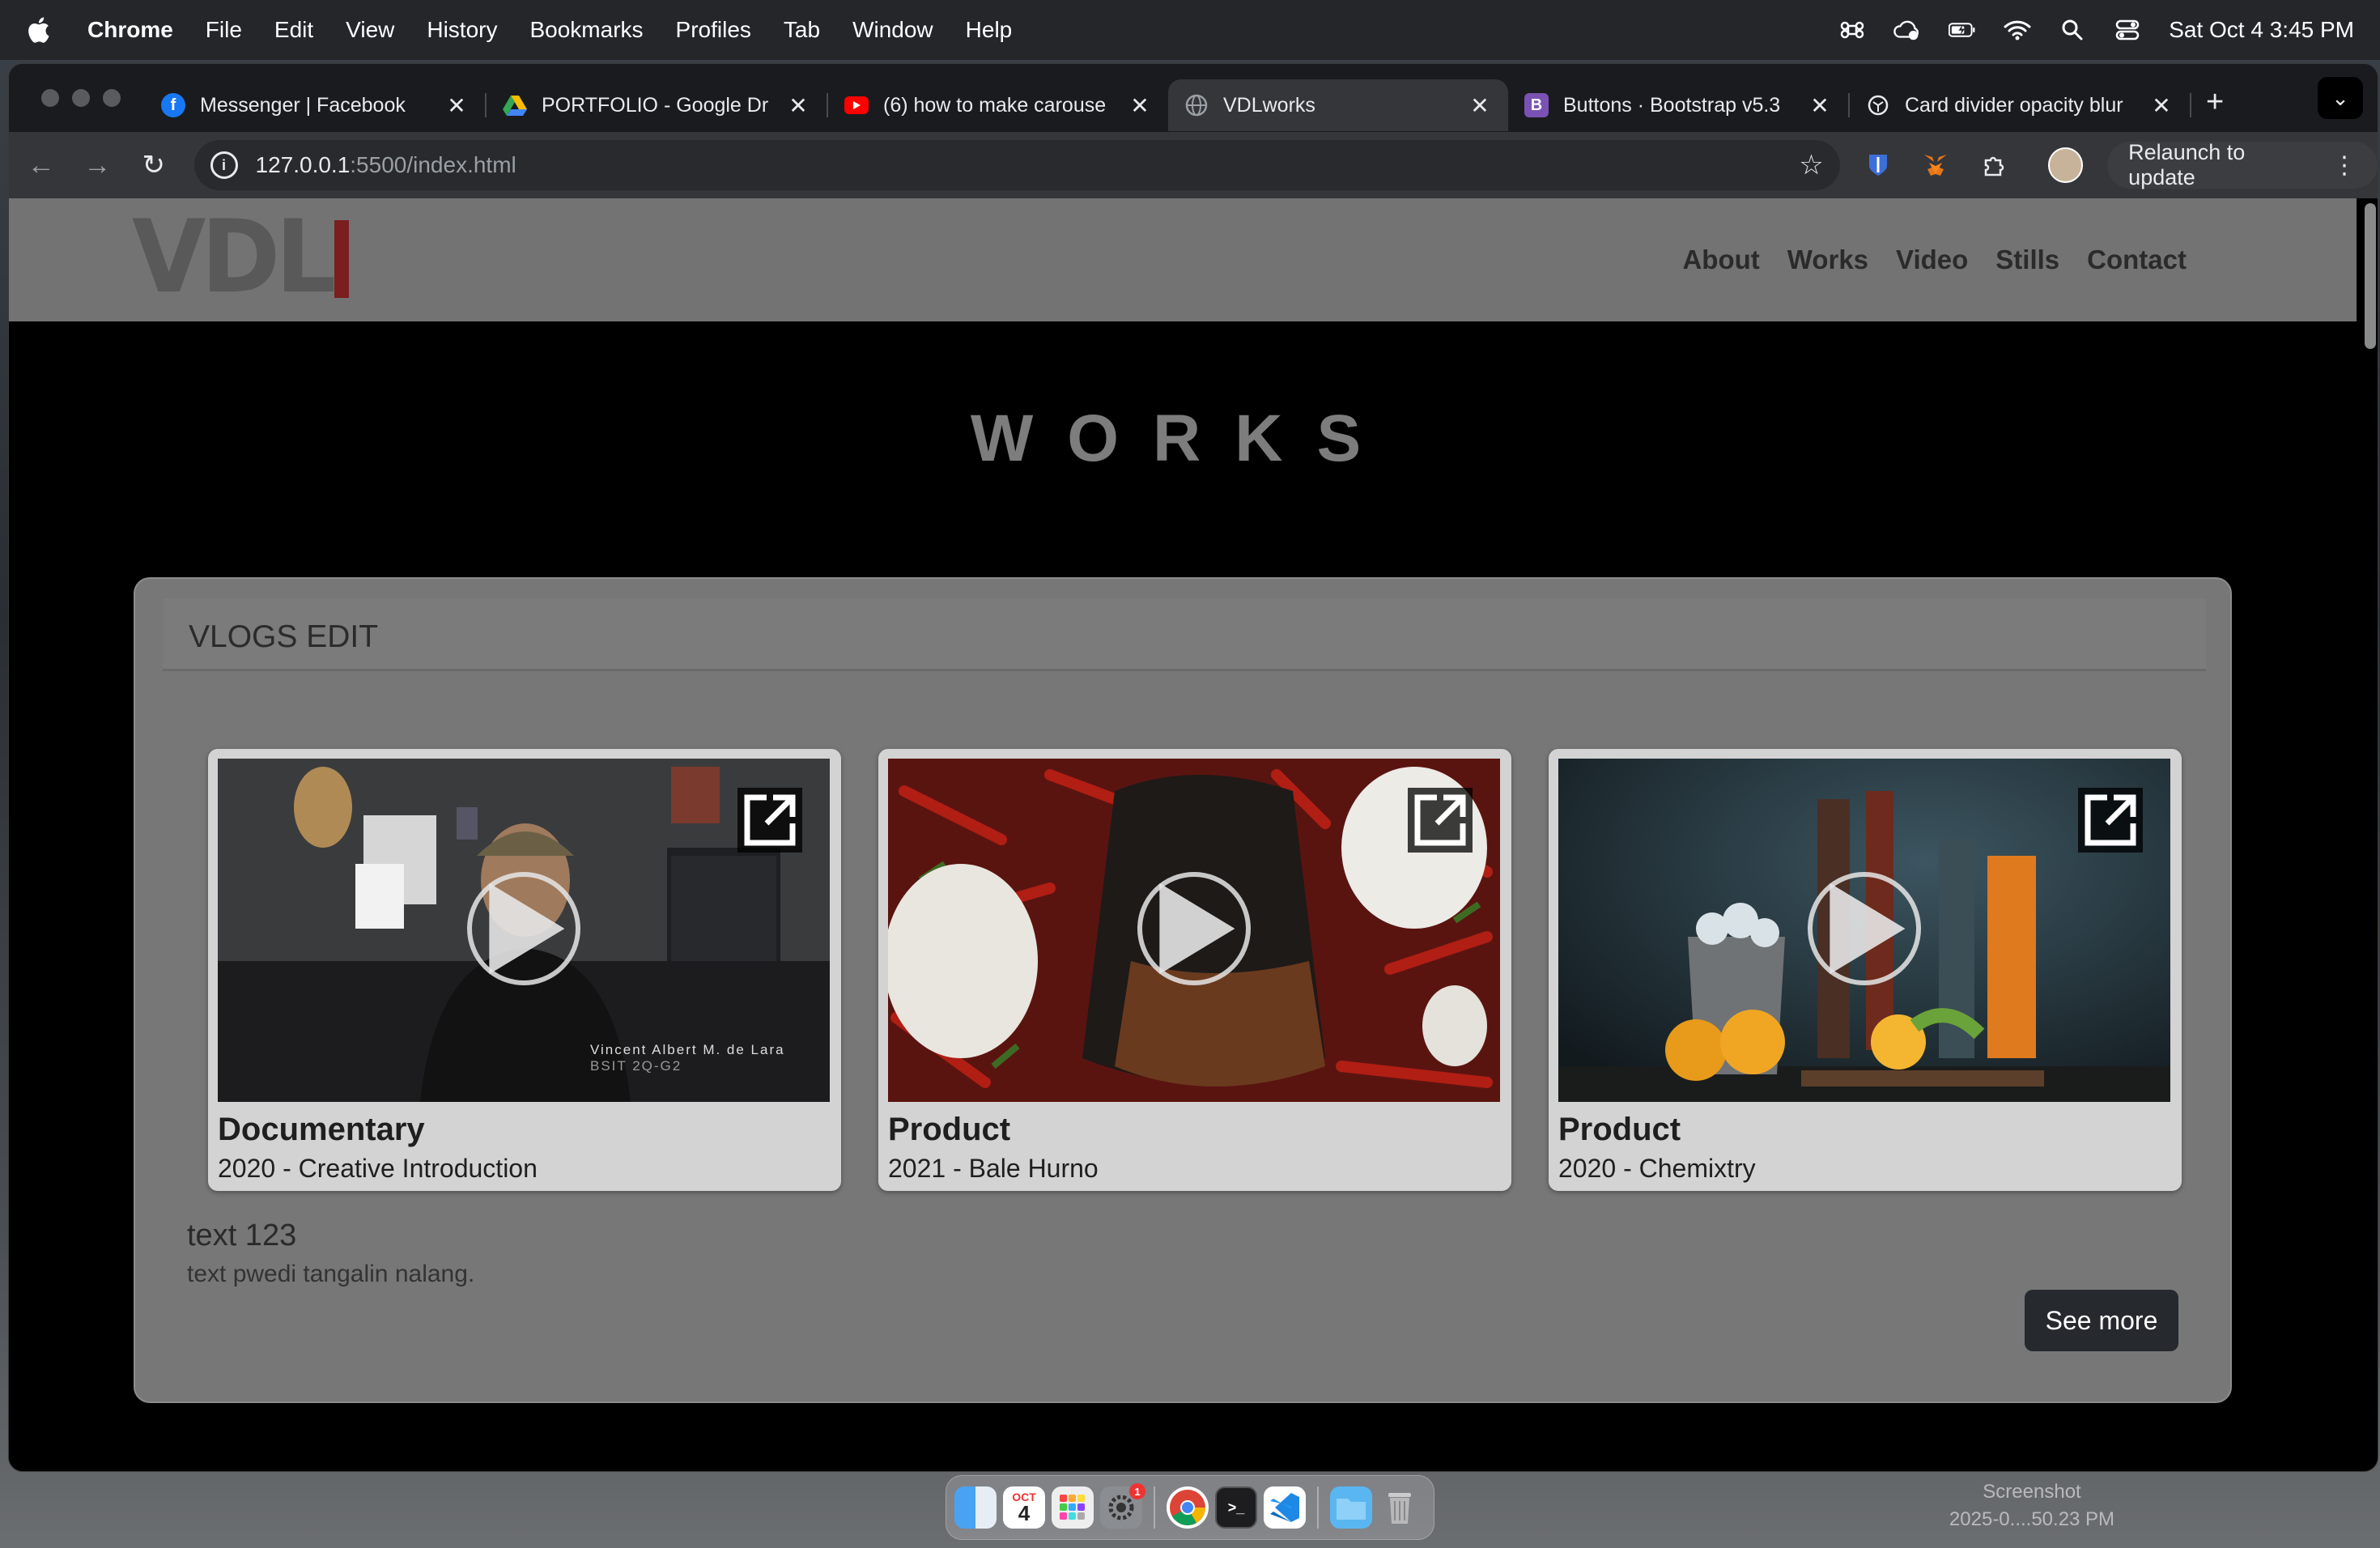  What do you see at coordinates (98, 165) in the screenshot?
I see `forward-arrow-icon: →` at bounding box center [98, 165].